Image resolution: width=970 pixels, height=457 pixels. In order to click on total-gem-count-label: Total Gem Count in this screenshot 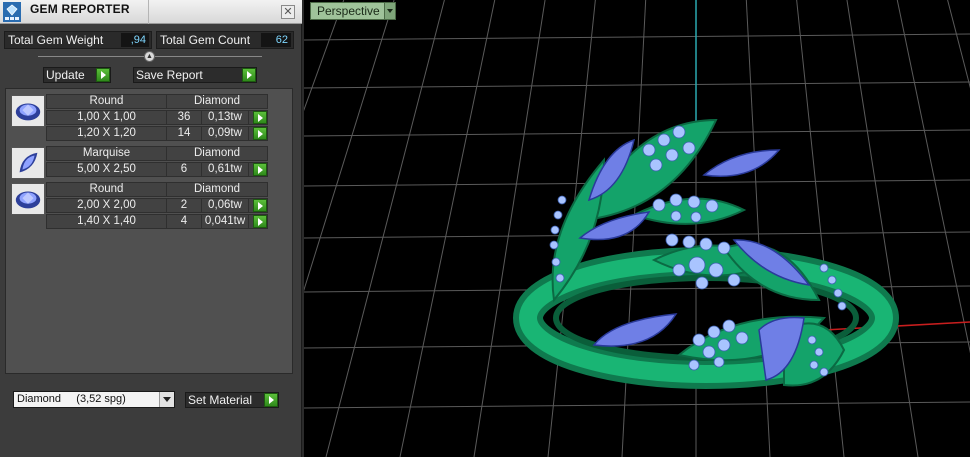, I will do `click(205, 40)`.